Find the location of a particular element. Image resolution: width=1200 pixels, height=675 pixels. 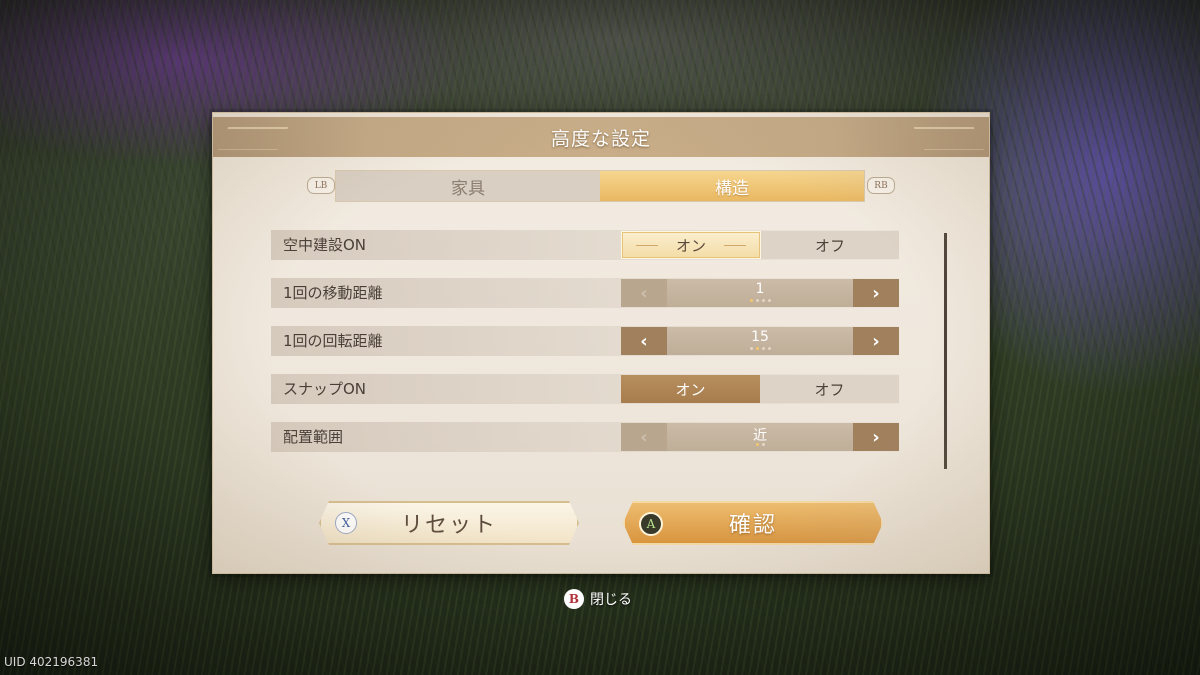

rb-bumper-icon: RB is located at coordinates (881, 185).